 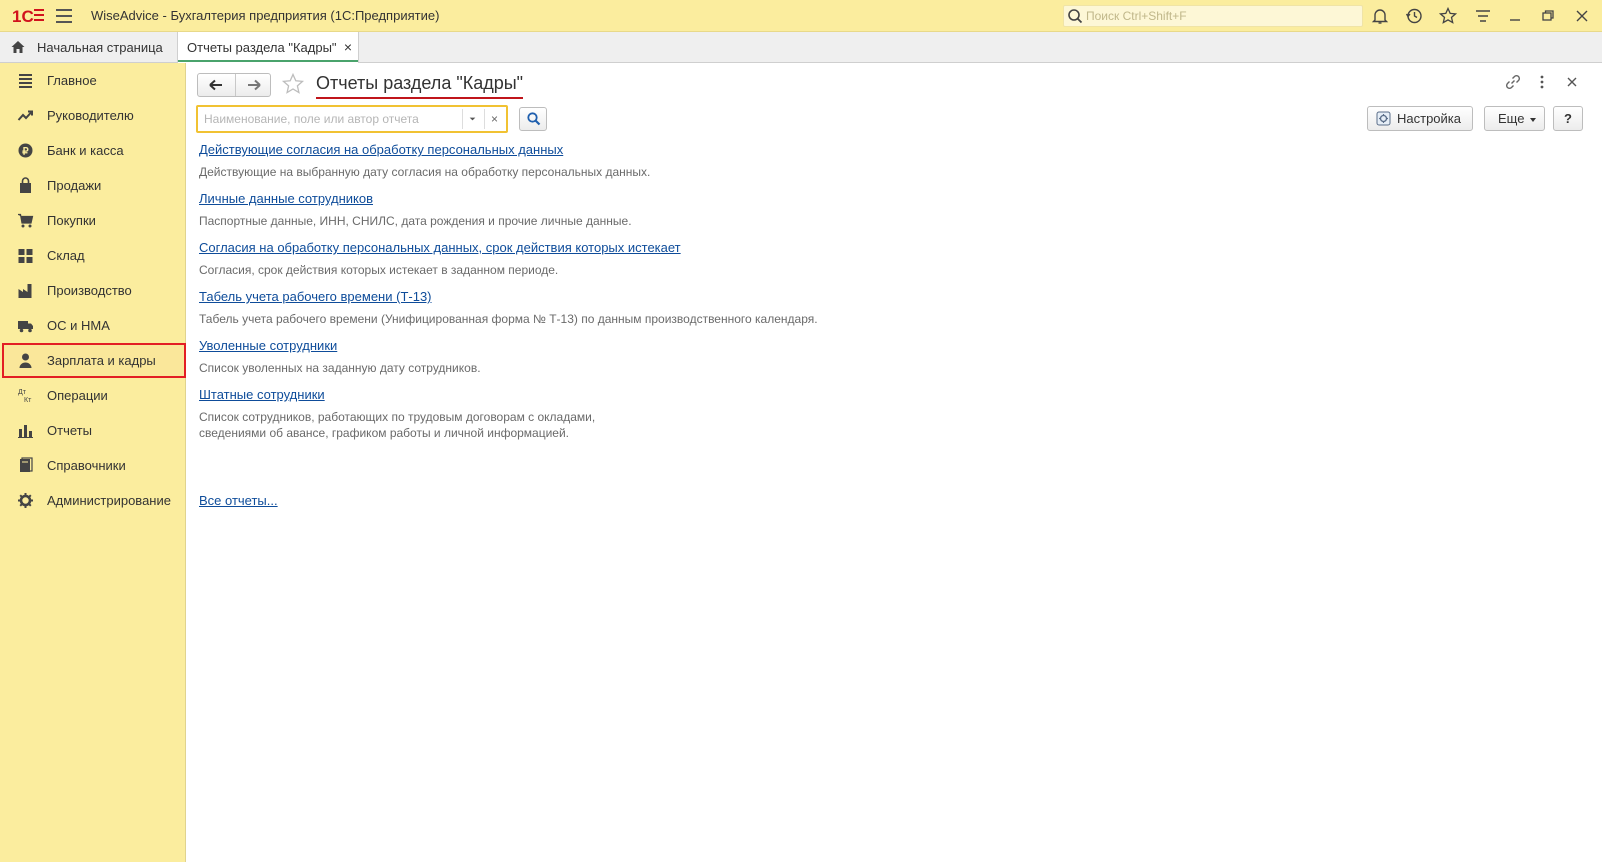 I want to click on global-search, so click(x=1213, y=16).